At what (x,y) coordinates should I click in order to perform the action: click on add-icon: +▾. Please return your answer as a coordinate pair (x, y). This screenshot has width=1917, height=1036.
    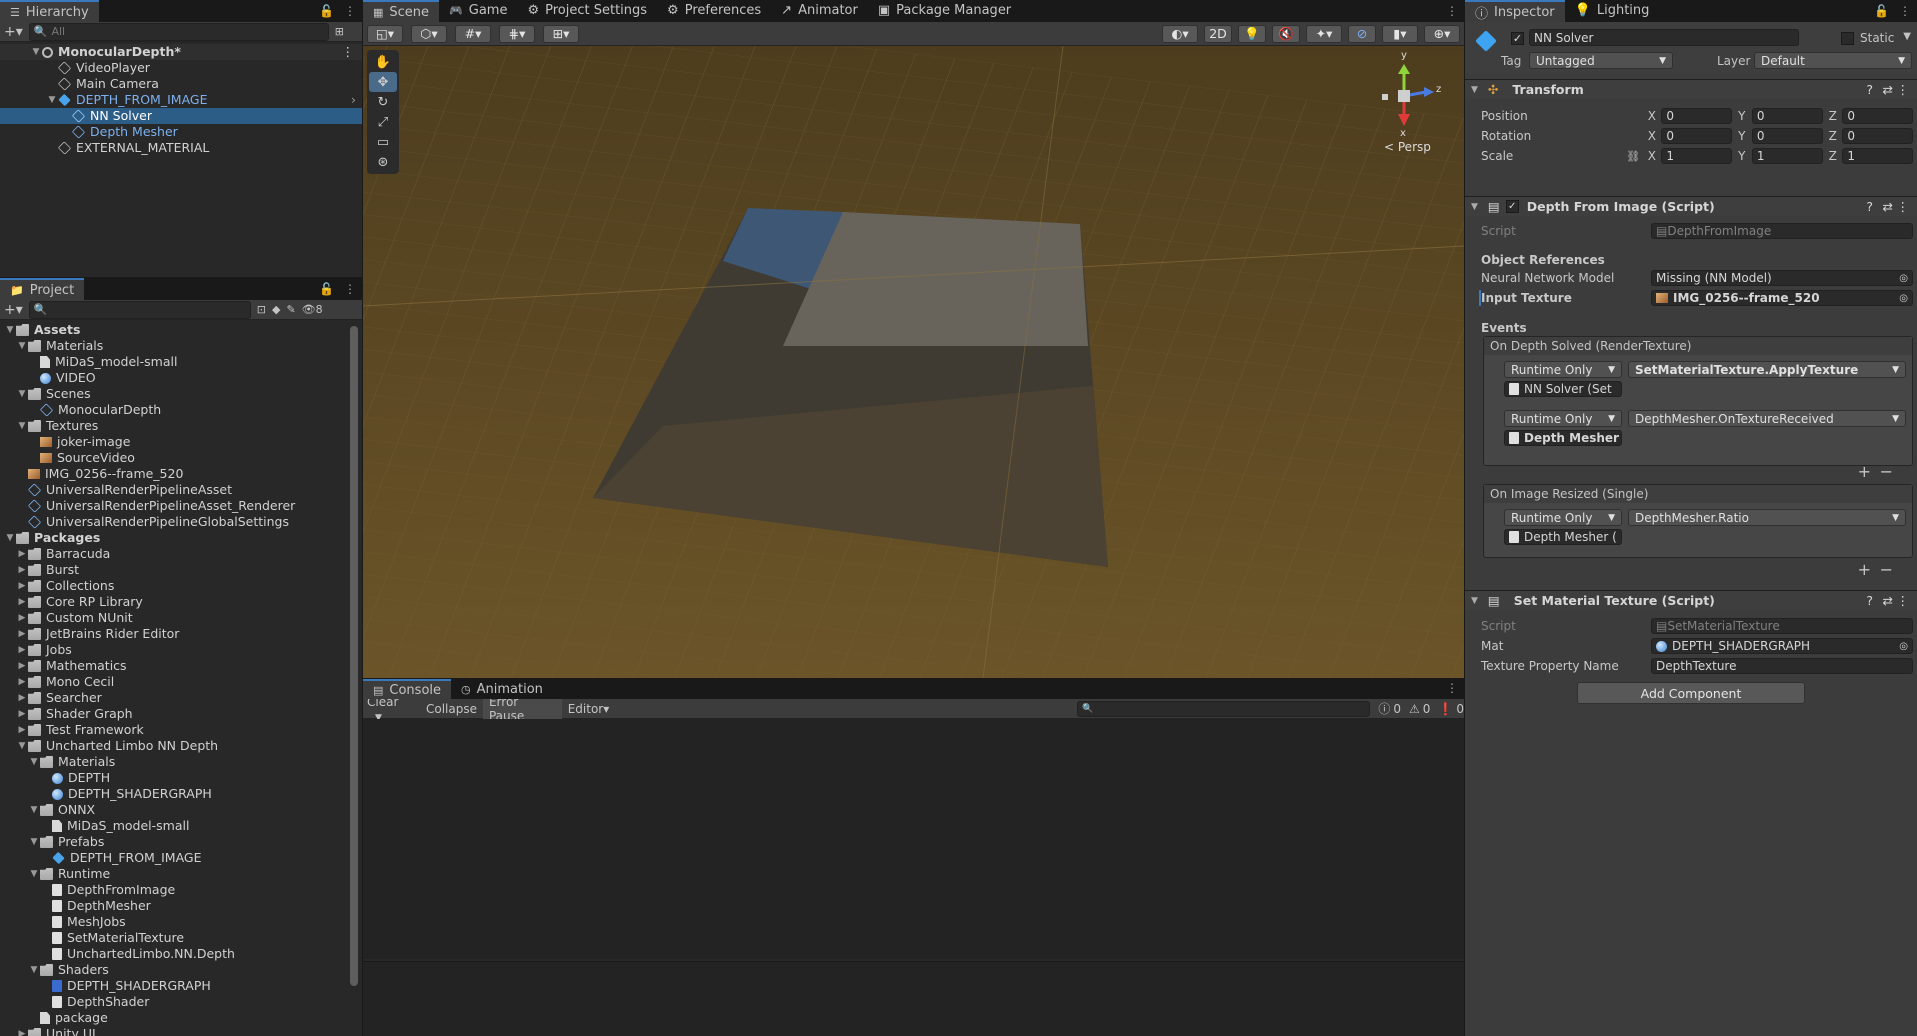
    Looking at the image, I should click on (13, 32).